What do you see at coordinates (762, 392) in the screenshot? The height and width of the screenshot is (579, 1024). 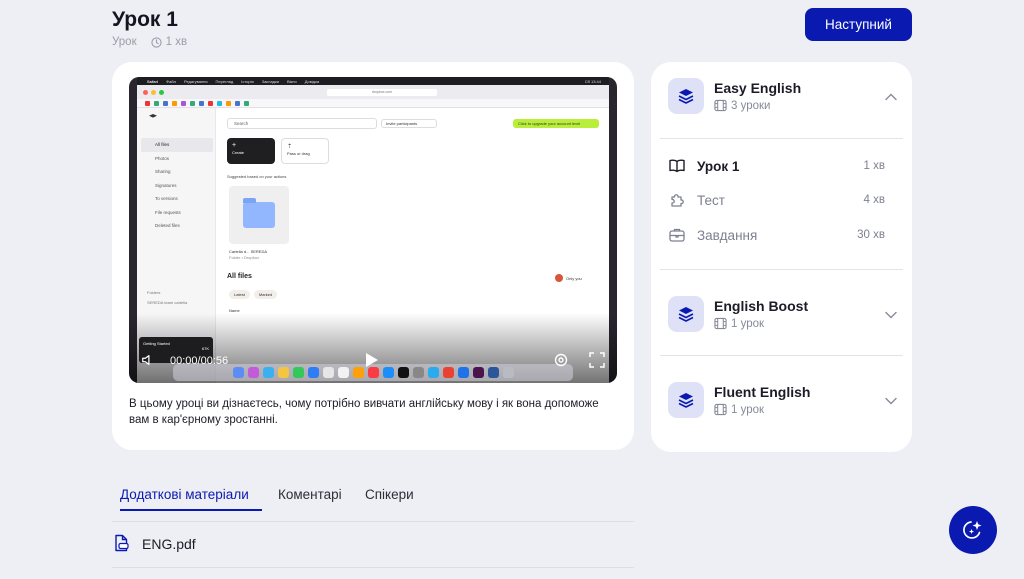 I see `course-name: Fluent English` at bounding box center [762, 392].